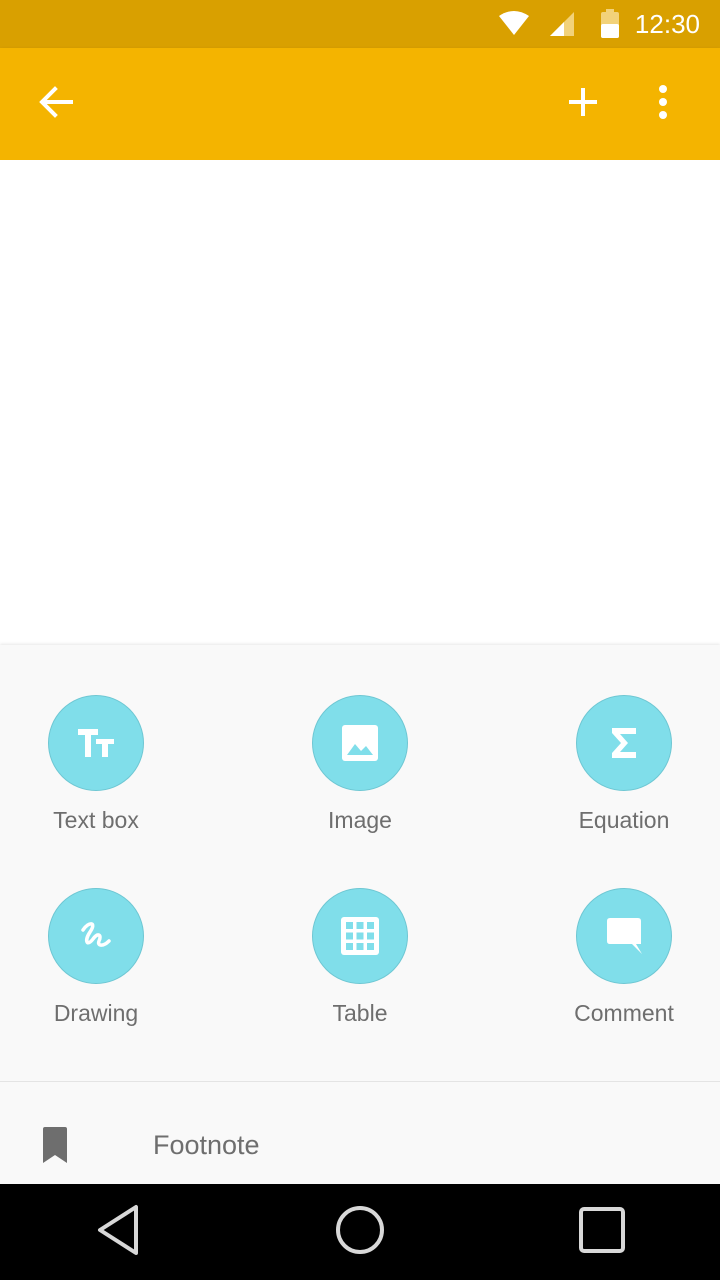 The width and height of the screenshot is (720, 1280). What do you see at coordinates (360, 743) in the screenshot?
I see `image-icon` at bounding box center [360, 743].